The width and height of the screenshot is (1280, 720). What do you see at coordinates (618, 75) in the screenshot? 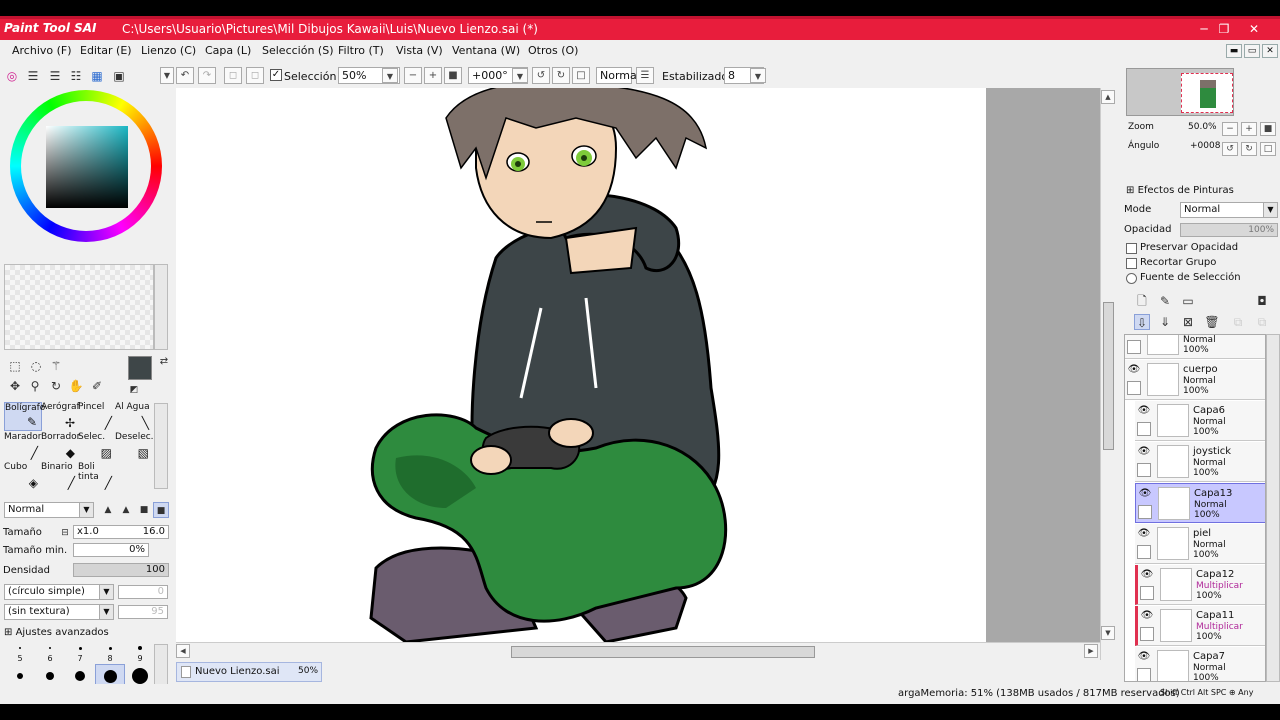
I see `view-mode-box: Normal` at bounding box center [618, 75].